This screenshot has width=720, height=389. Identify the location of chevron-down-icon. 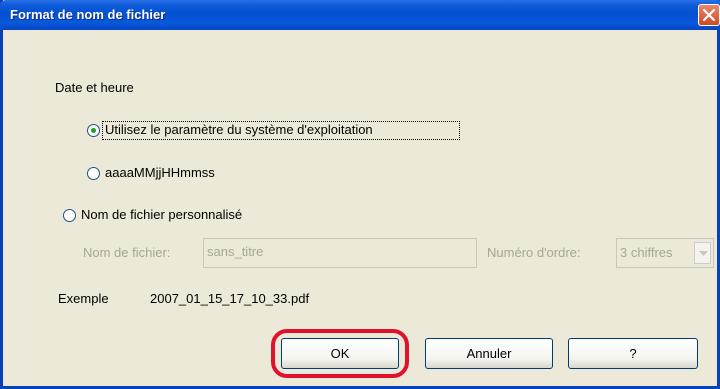
(703, 253).